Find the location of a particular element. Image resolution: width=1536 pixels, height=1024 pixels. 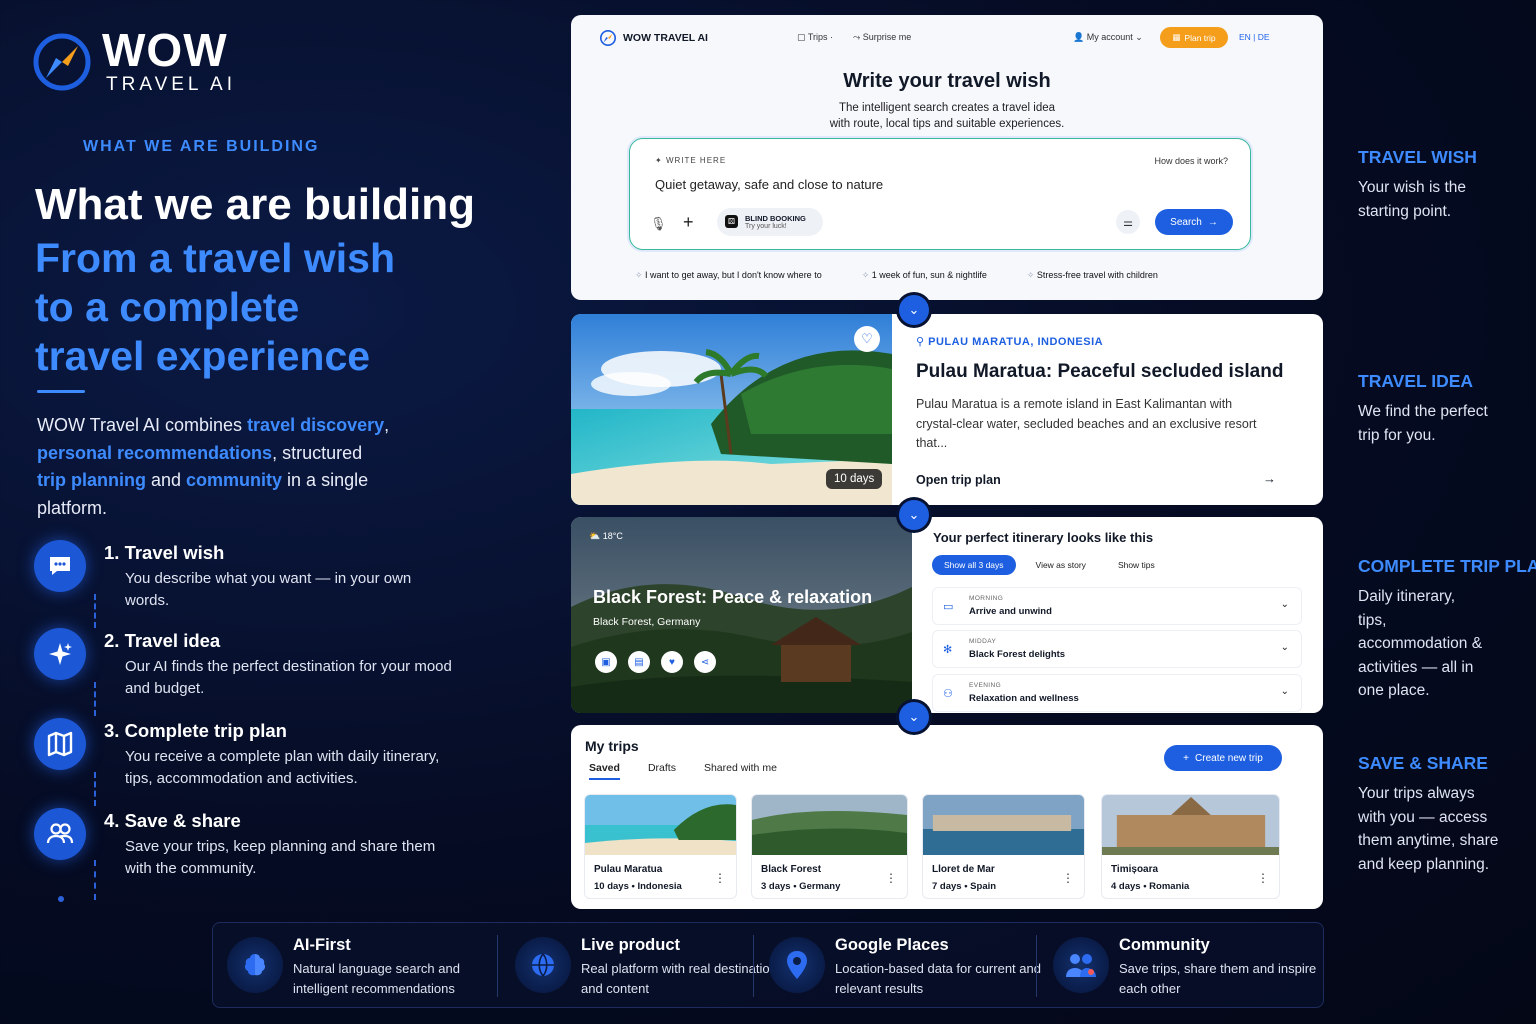

my-trips-tabs: Saved Drafts Shared with me is located at coordinates (683, 771).